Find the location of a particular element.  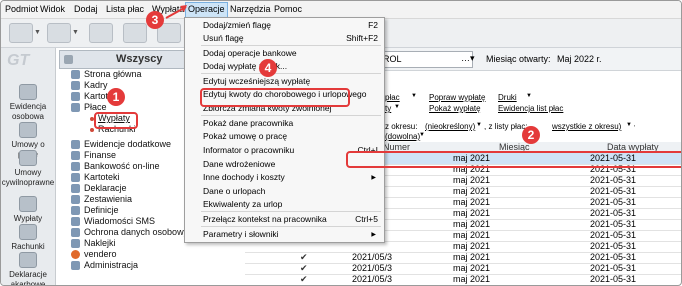

menu-item: Informator o pracowniku is located at coordinates (248, 150).